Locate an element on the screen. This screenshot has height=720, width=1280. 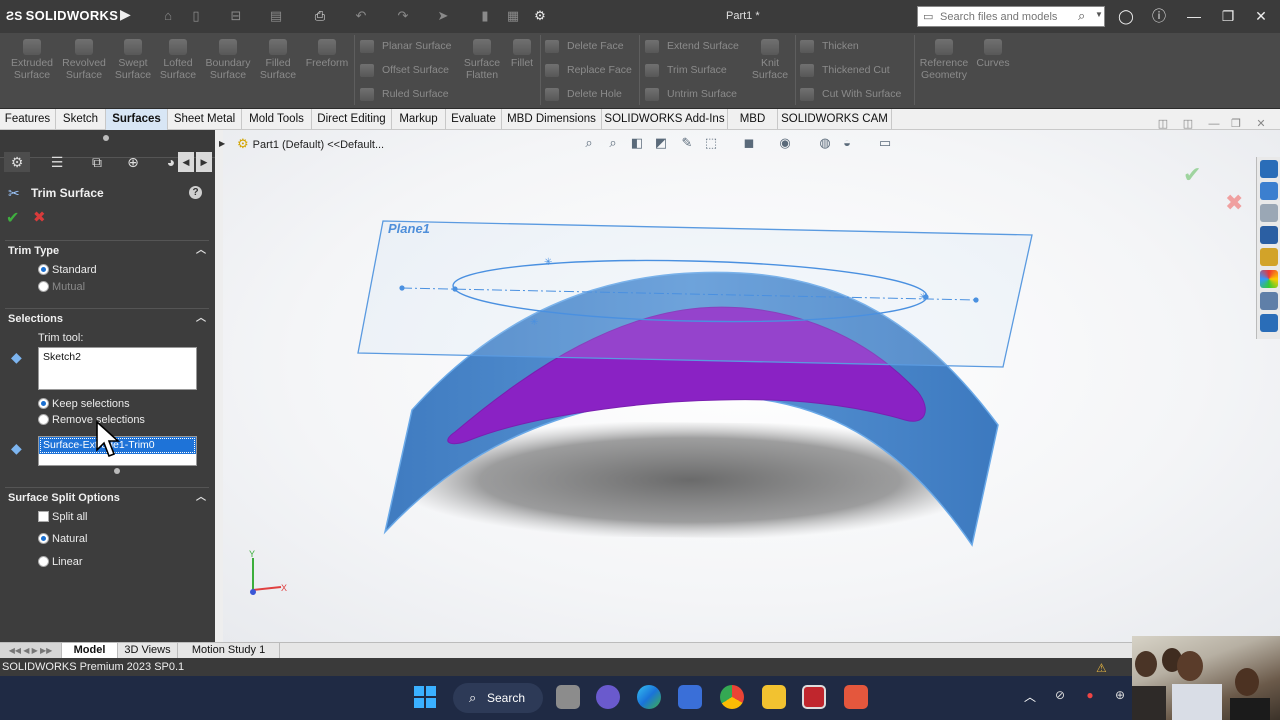
property-manager-tab-icon: ☰ is located at coordinates (57, 162).